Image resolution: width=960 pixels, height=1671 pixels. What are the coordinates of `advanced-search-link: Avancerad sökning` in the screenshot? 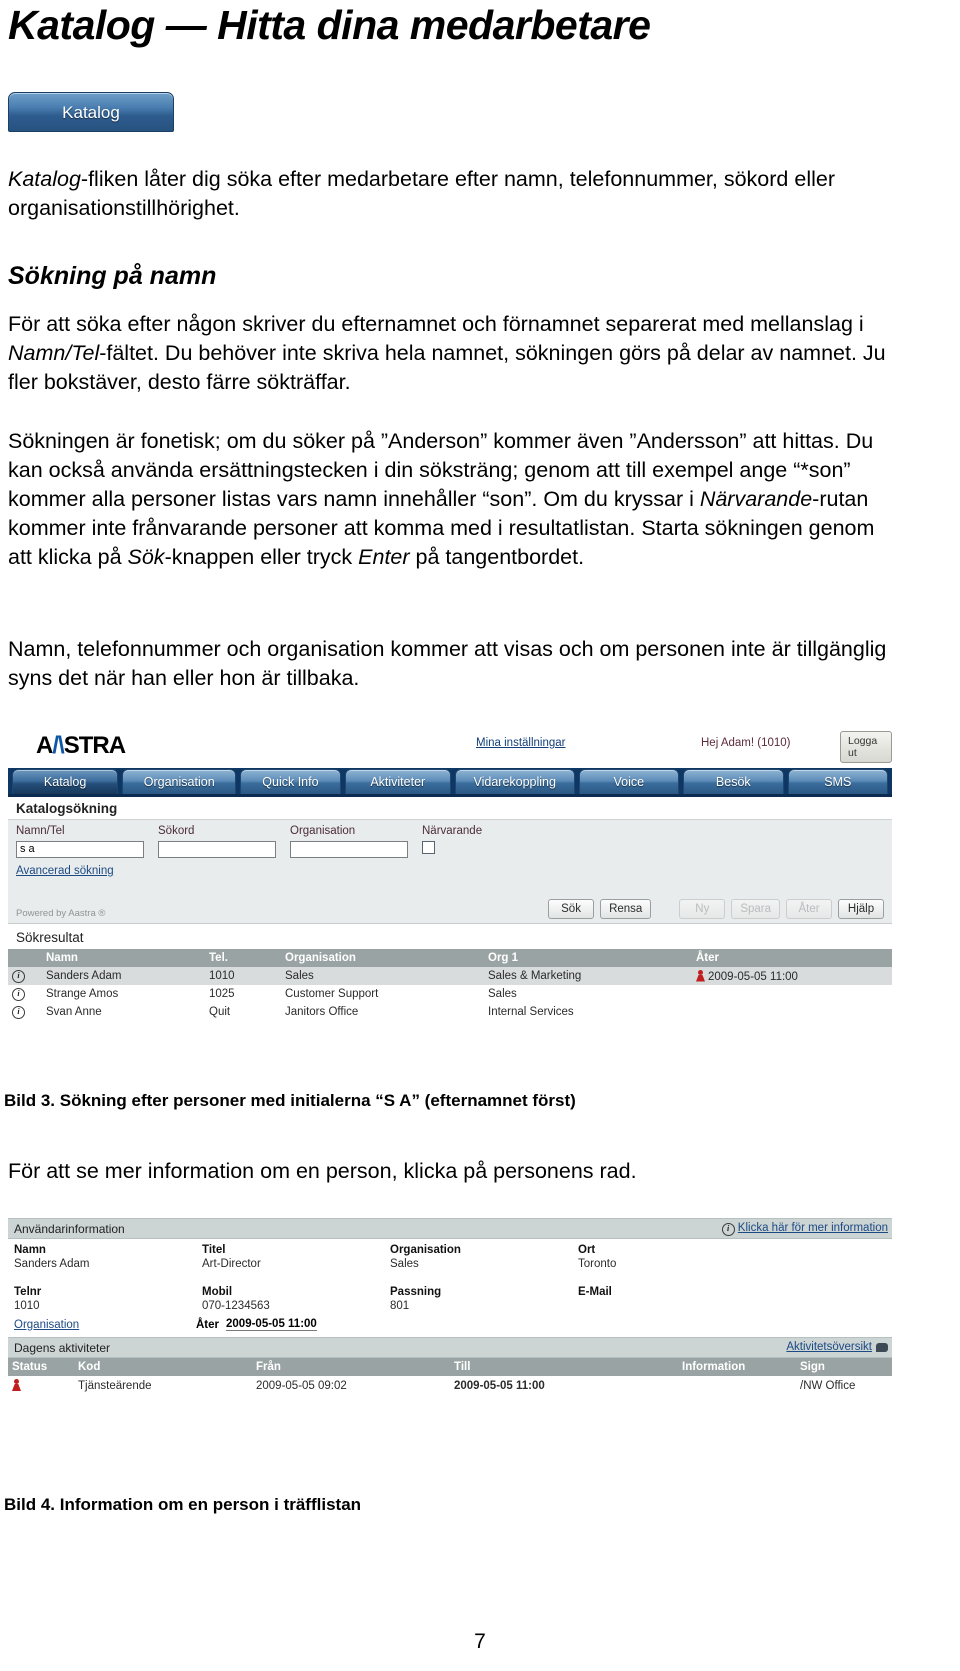 It's located at (65, 871).